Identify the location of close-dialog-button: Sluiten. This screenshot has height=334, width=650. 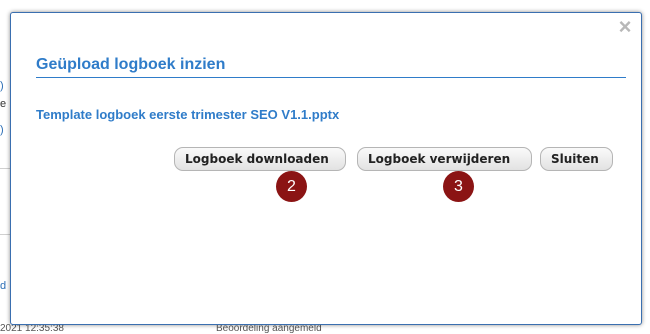
(576, 159).